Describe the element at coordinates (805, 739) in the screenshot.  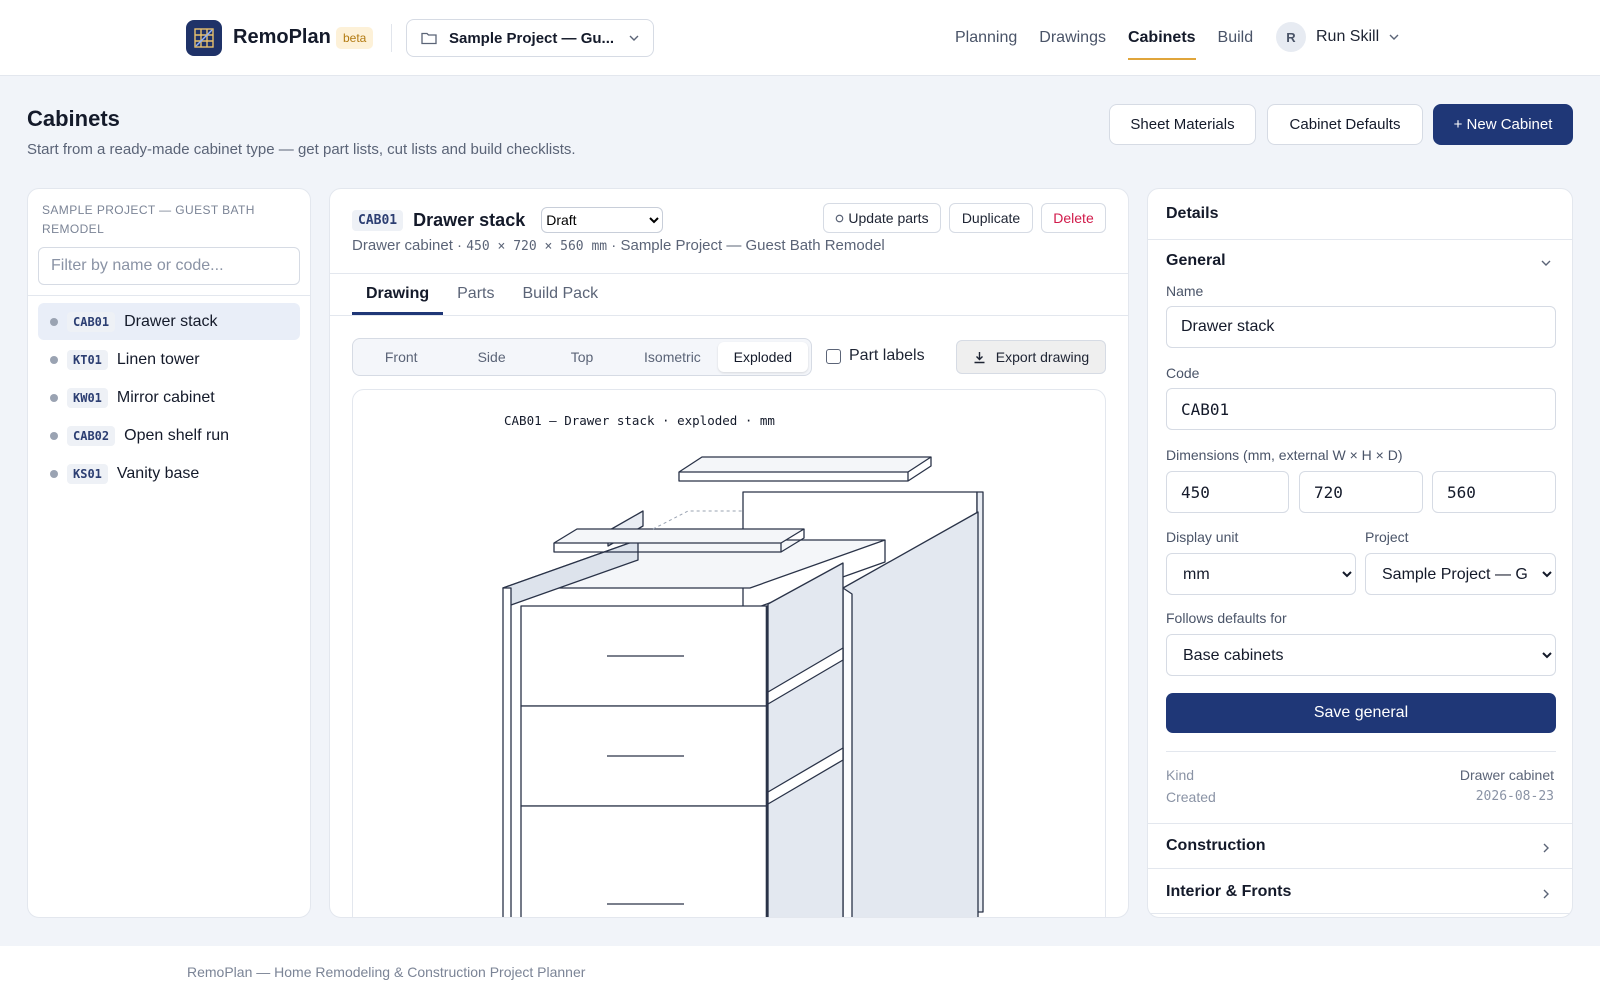
I see `drawer-sides` at that location.